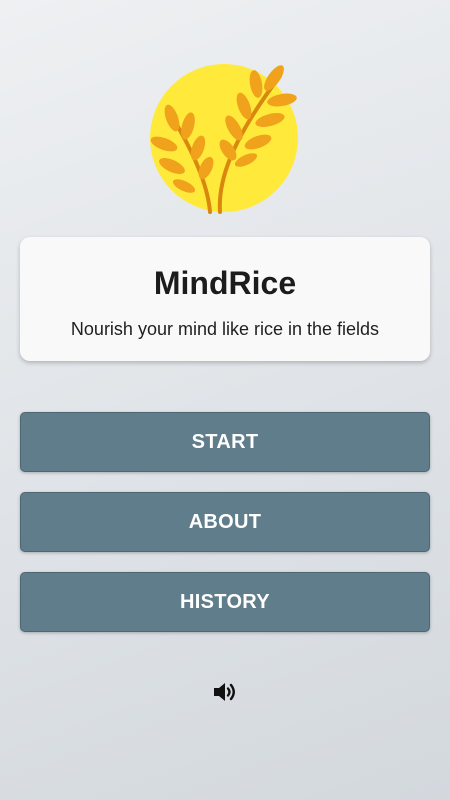  I want to click on rice-plant-icon, so click(224, 139).